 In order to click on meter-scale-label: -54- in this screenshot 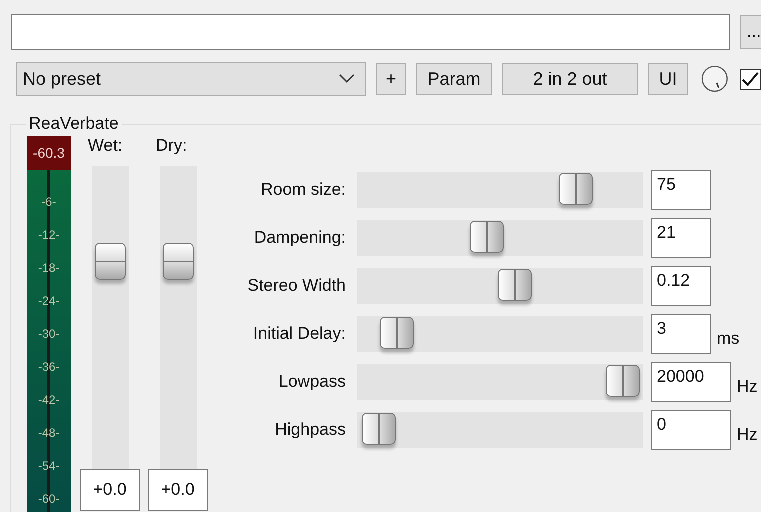, I will do `click(49, 466)`.